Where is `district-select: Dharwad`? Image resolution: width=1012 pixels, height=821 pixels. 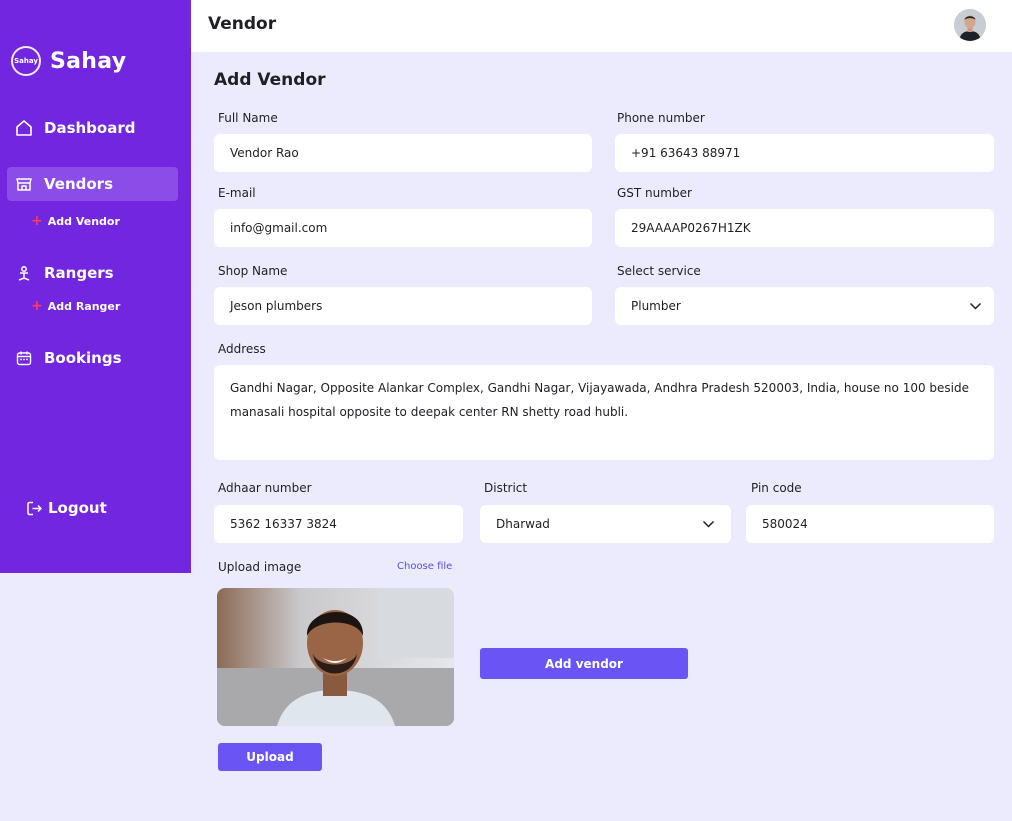
district-select: Dharwad is located at coordinates (605, 524).